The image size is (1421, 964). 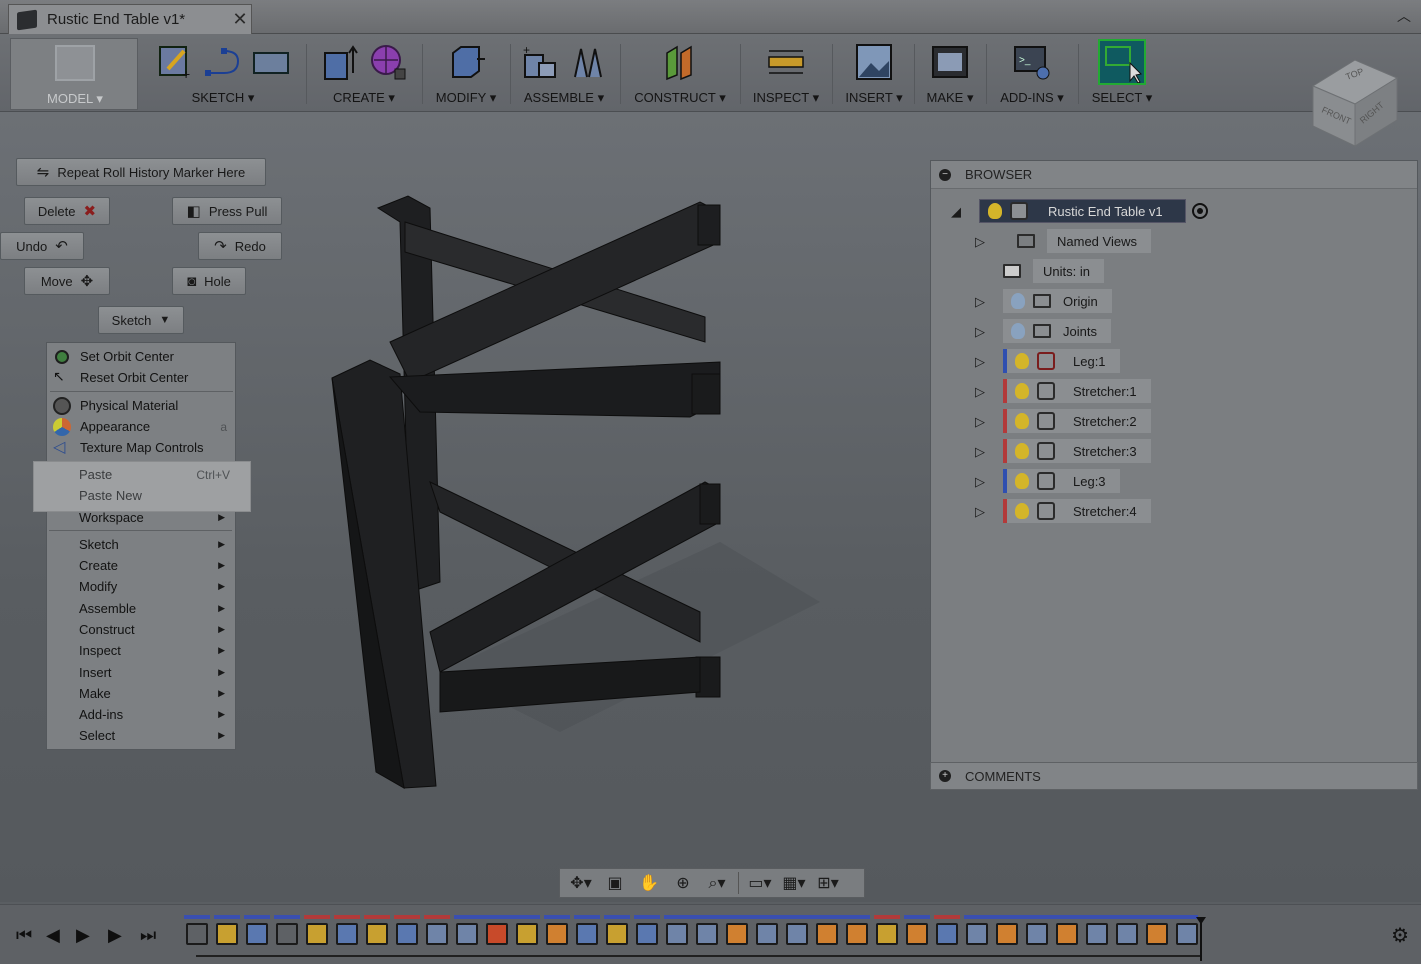 I want to click on timeline-feature-ground, so click(x=497, y=934).